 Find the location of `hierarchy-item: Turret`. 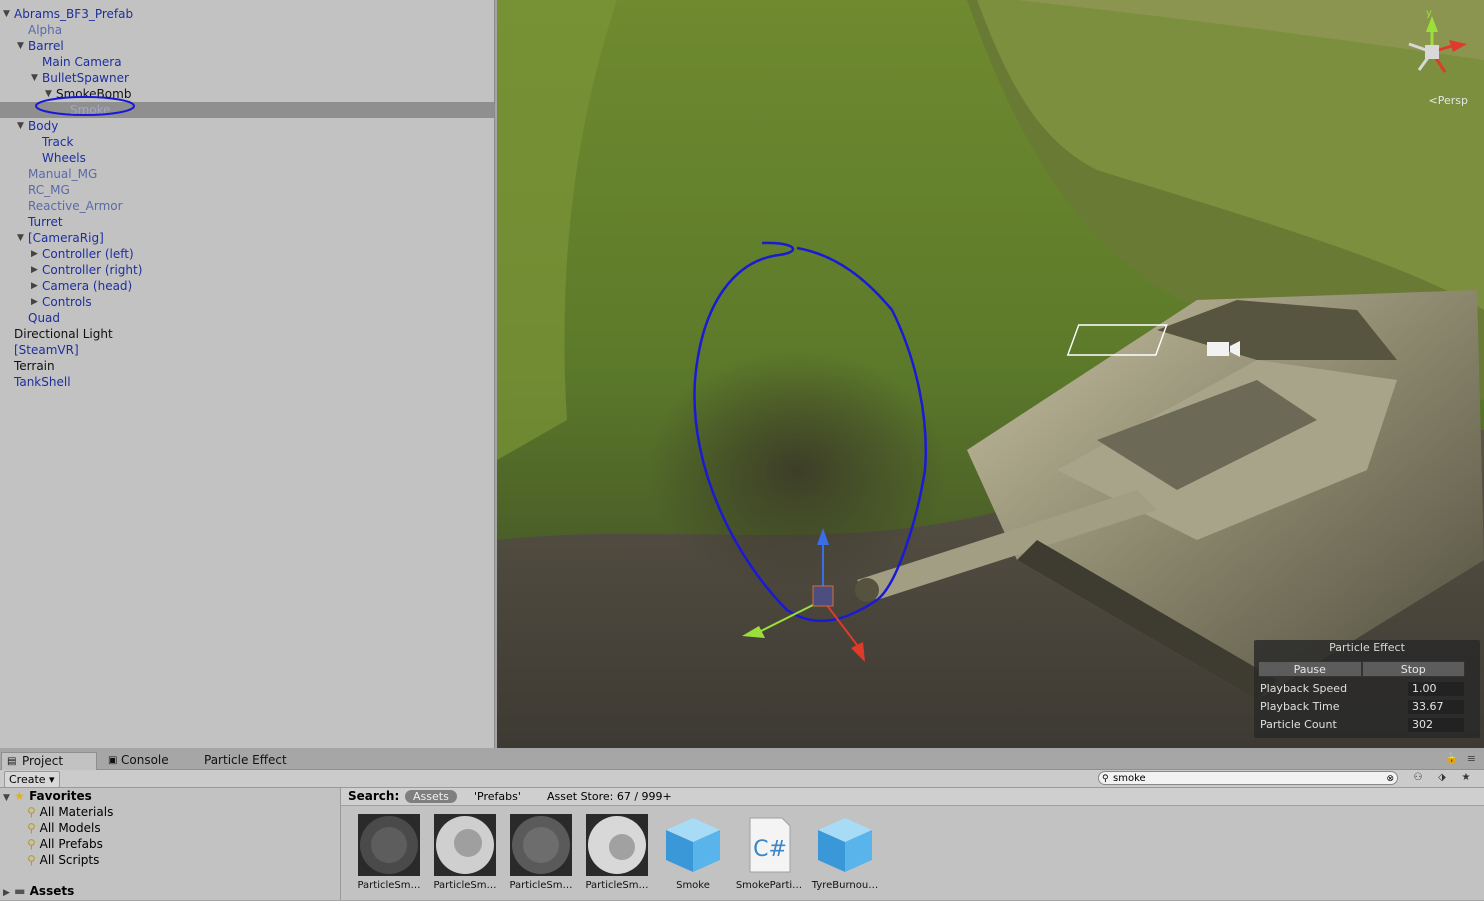

hierarchy-item: Turret is located at coordinates (247, 222).